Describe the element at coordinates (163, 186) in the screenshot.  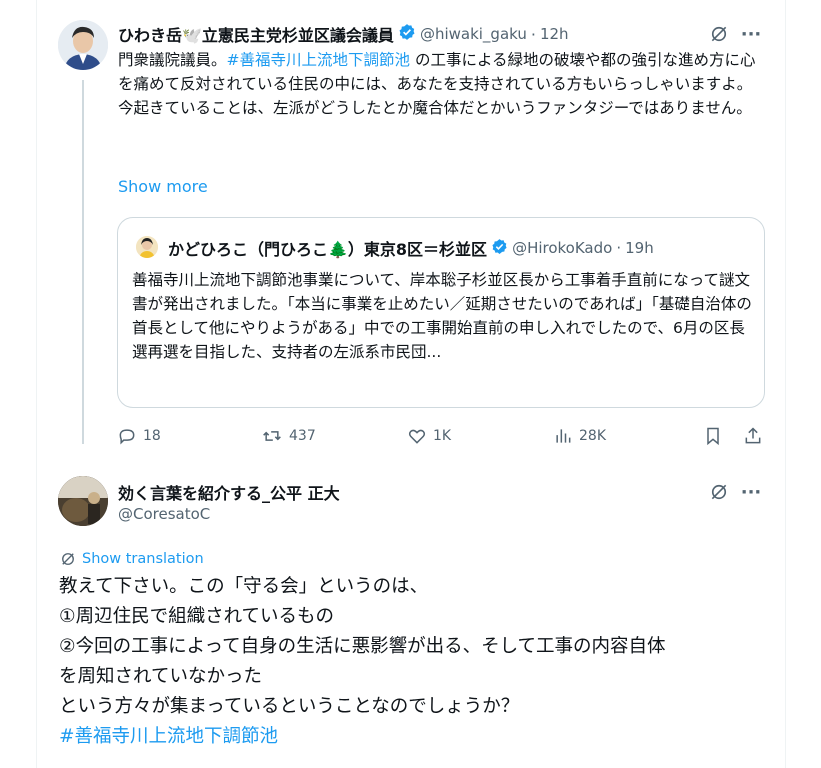
I see `show-more-link: Show more` at that location.